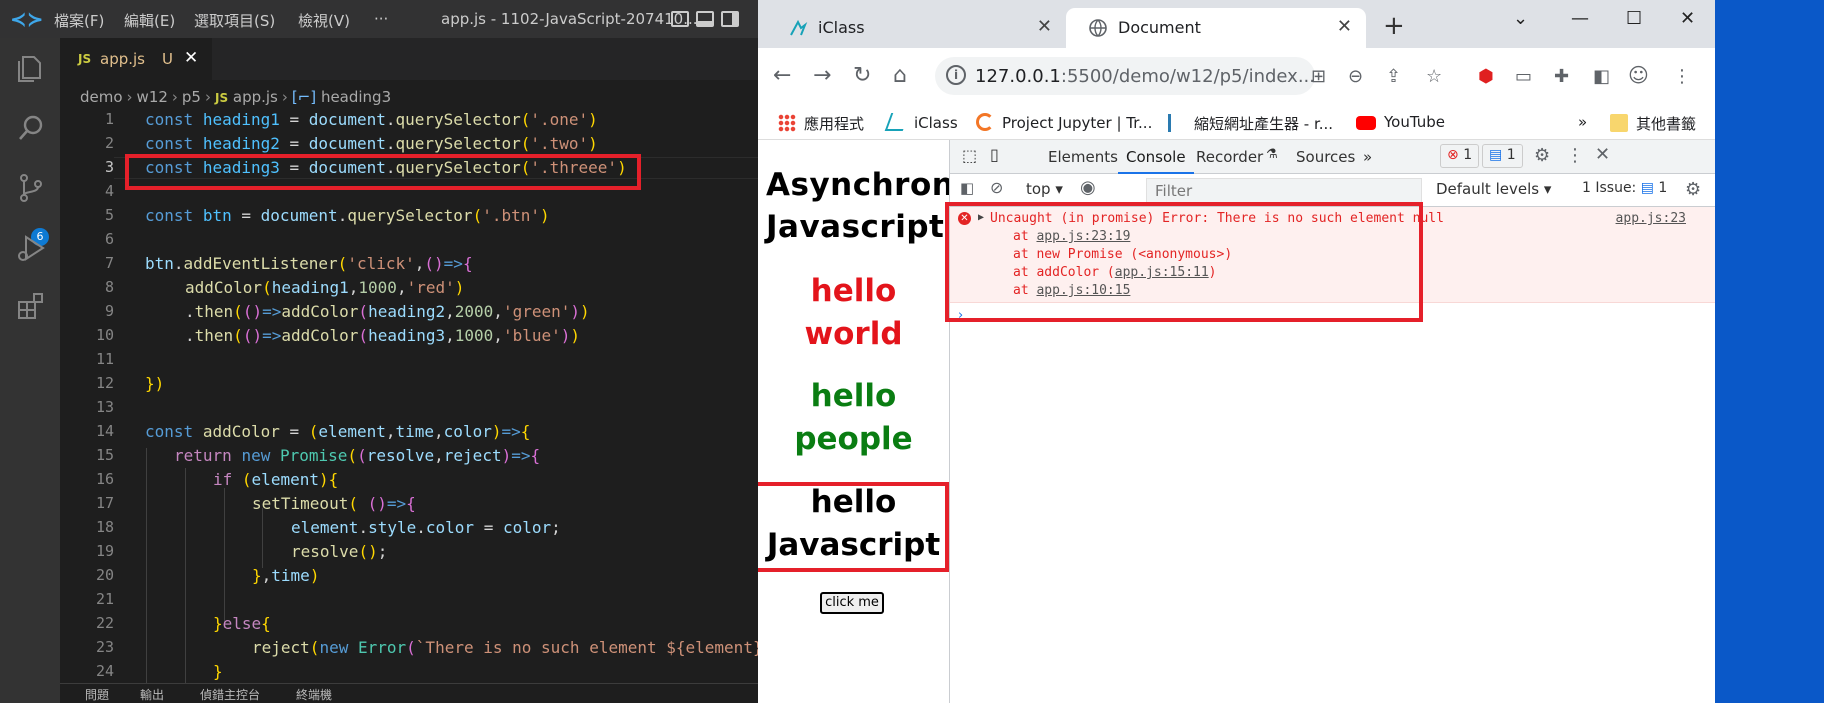 This screenshot has height=703, width=1824. I want to click on url-shortener-icon, so click(1177, 123).